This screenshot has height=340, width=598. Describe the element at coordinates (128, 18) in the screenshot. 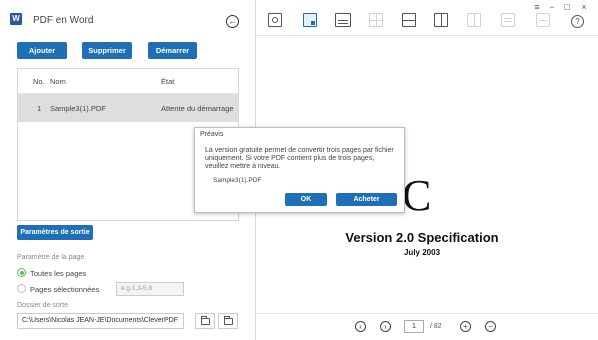

I see `title-bar: W PDF en Word ←` at that location.